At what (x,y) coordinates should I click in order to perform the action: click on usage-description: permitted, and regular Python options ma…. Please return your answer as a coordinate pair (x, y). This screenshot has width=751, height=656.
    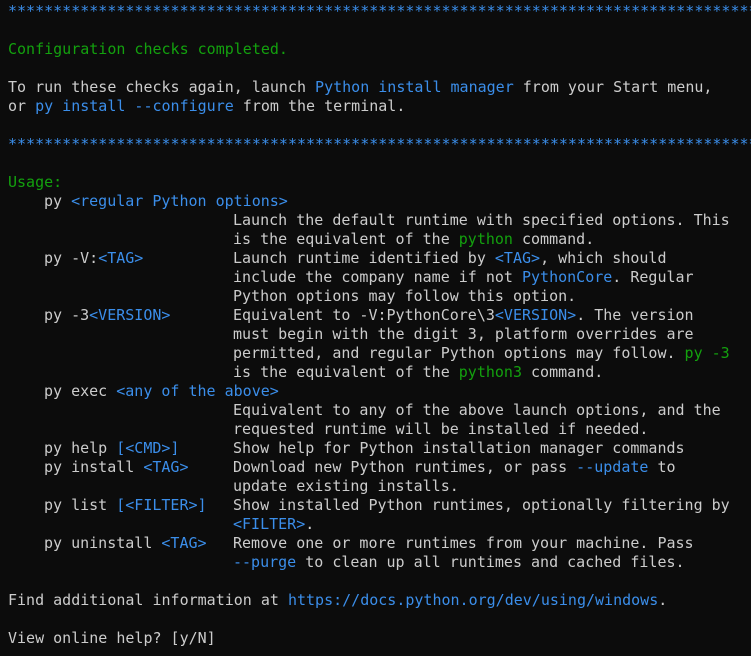
    Looking at the image, I should click on (481, 353).